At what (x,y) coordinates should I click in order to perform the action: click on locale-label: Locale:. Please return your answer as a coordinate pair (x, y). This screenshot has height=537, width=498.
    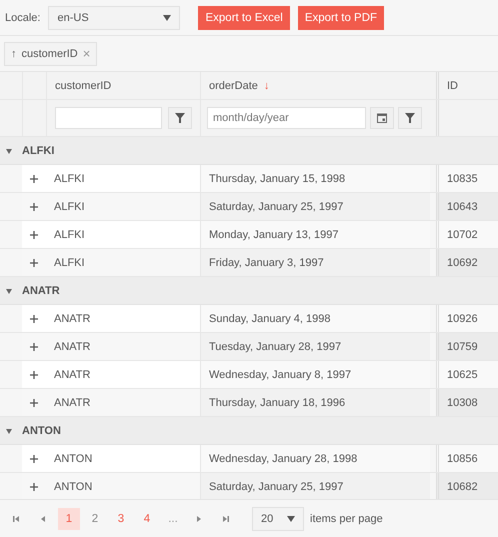
    Looking at the image, I should click on (22, 18).